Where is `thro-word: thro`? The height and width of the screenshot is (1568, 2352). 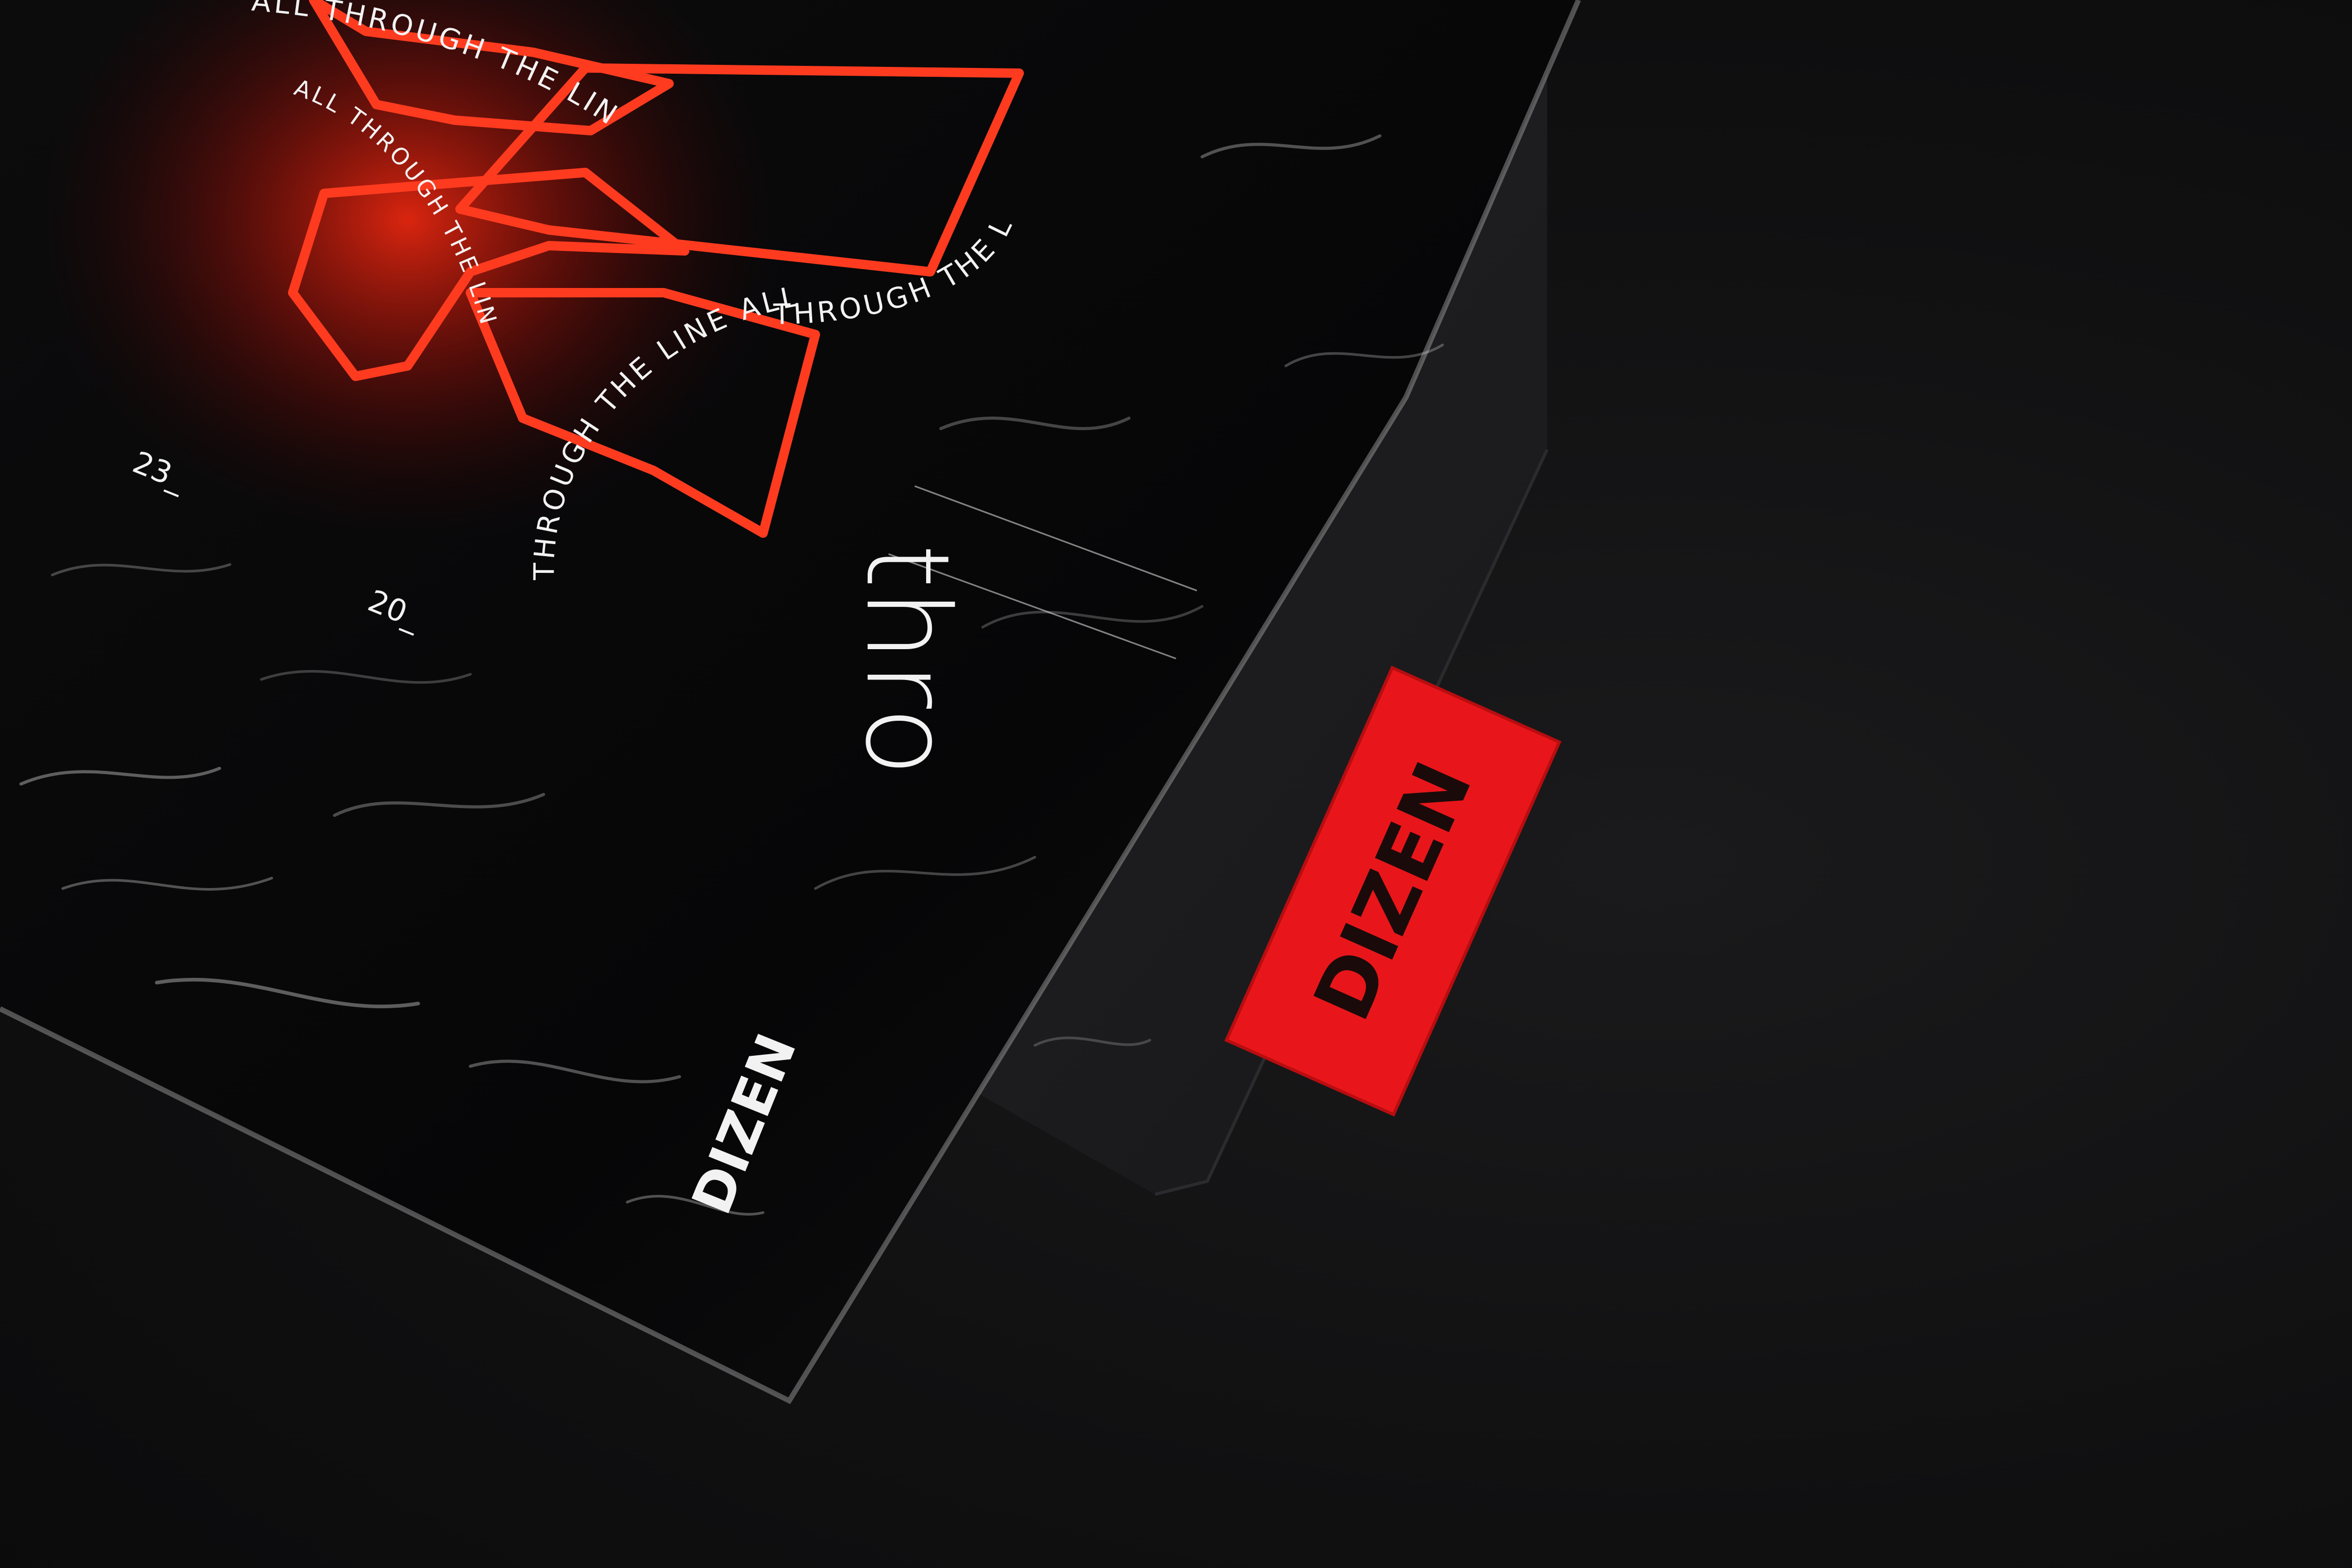
thro-word: thro is located at coordinates (907, 660).